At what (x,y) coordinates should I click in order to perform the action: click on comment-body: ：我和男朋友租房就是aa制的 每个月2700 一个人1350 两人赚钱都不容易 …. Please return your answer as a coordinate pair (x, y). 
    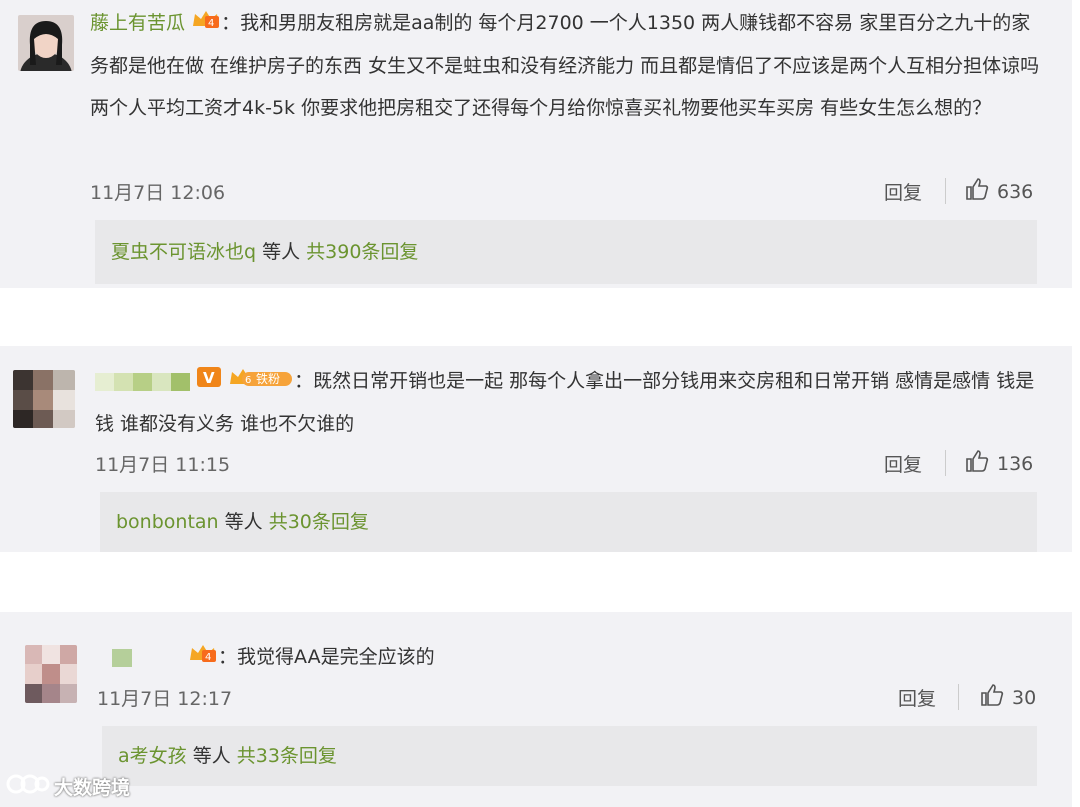
    Looking at the image, I should click on (565, 65).